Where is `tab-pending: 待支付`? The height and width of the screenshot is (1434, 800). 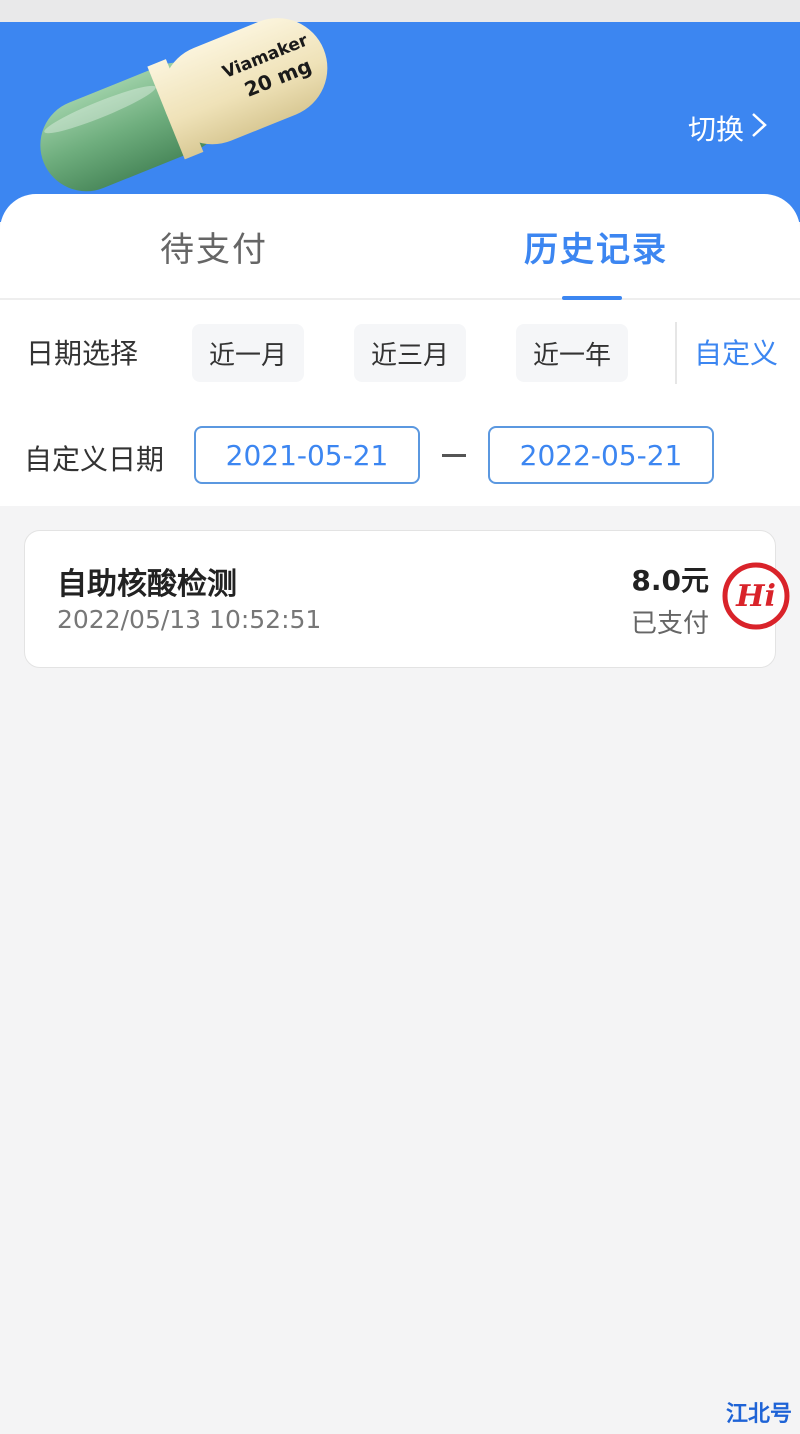
tab-pending: 待支付 is located at coordinates (214, 246).